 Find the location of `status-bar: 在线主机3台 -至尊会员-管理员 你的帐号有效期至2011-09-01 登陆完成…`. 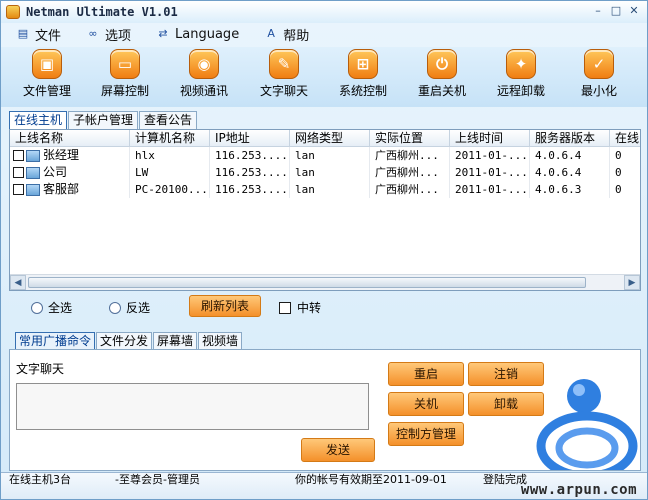

status-bar: 在线主机3台 -至尊会员-管理员 你的帐号有效期至2011-09-01 登陆完成… is located at coordinates (324, 485).